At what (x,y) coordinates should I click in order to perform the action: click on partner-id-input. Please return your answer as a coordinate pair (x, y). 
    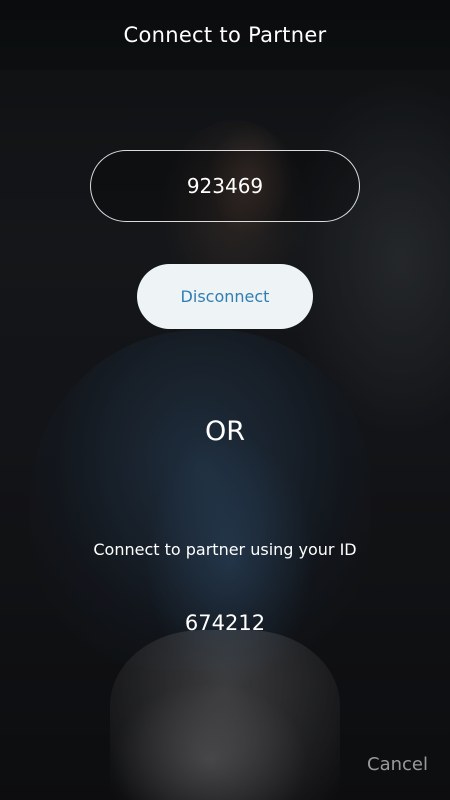
    Looking at the image, I should click on (225, 186).